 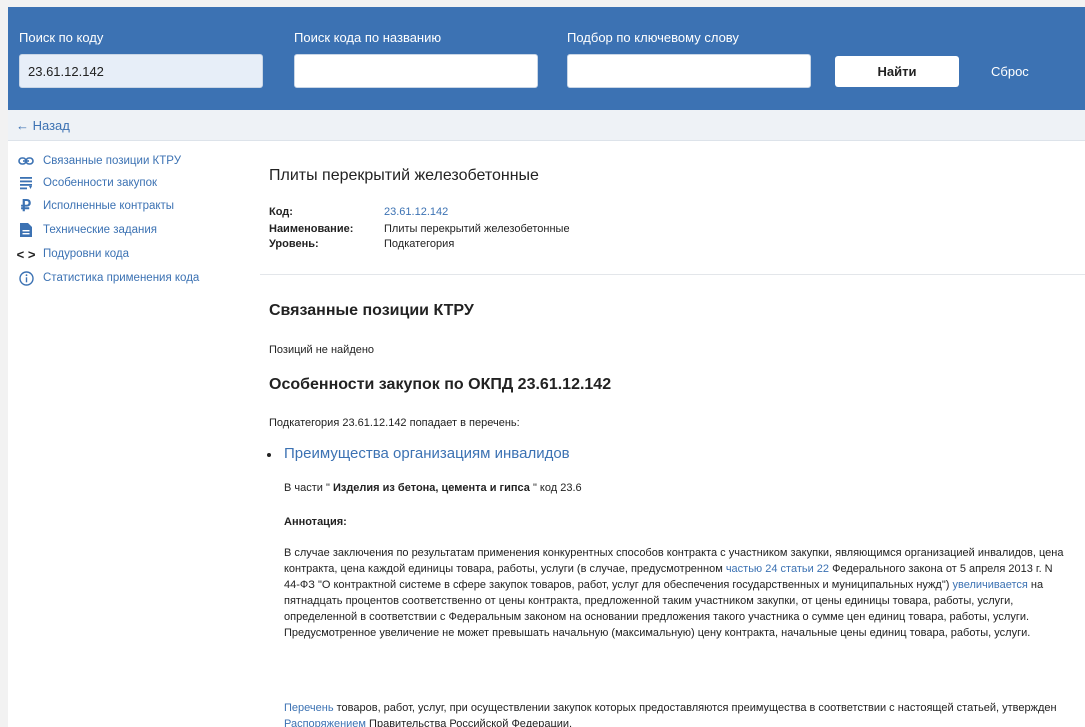 I want to click on list-icon, so click(x=26, y=183).